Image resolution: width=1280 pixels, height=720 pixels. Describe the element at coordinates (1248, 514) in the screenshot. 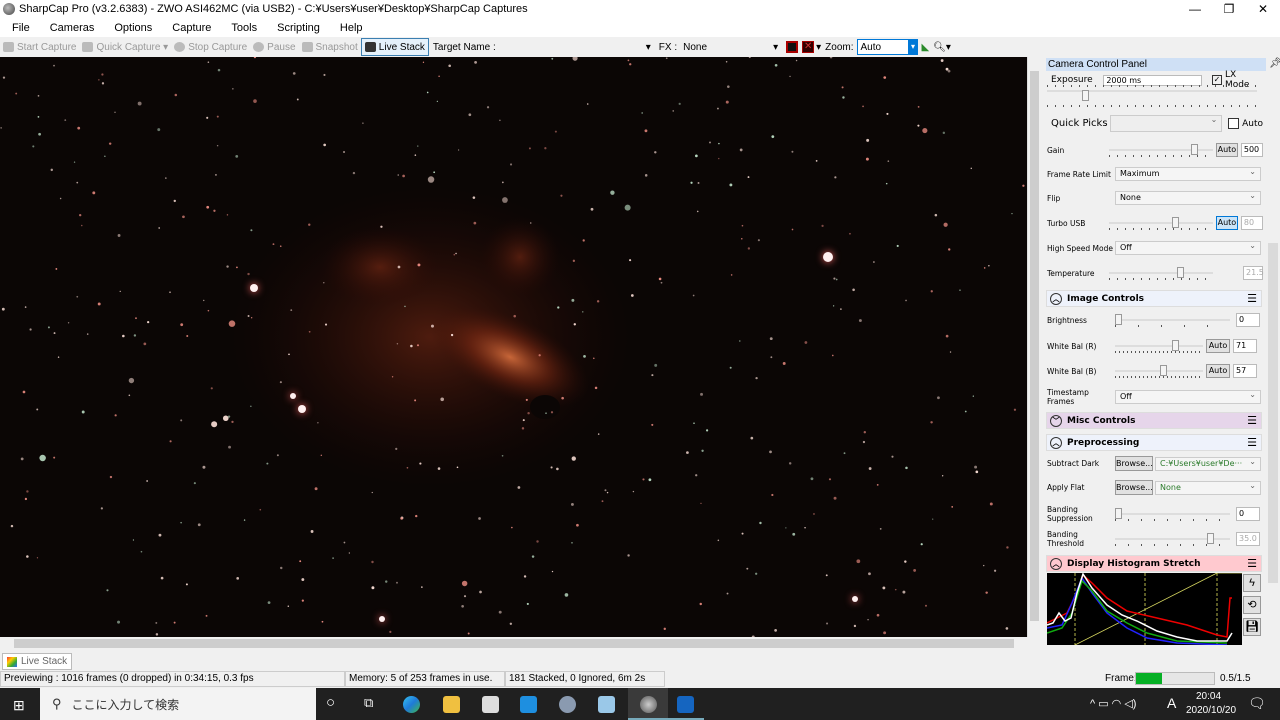

I see `banding-suppression-value: 0` at that location.